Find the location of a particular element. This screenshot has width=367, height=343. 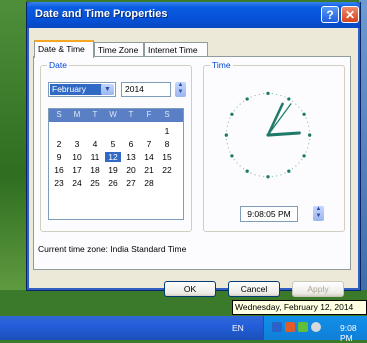

current-time-zone: Current time zone: India Standard Time is located at coordinates (112, 249).